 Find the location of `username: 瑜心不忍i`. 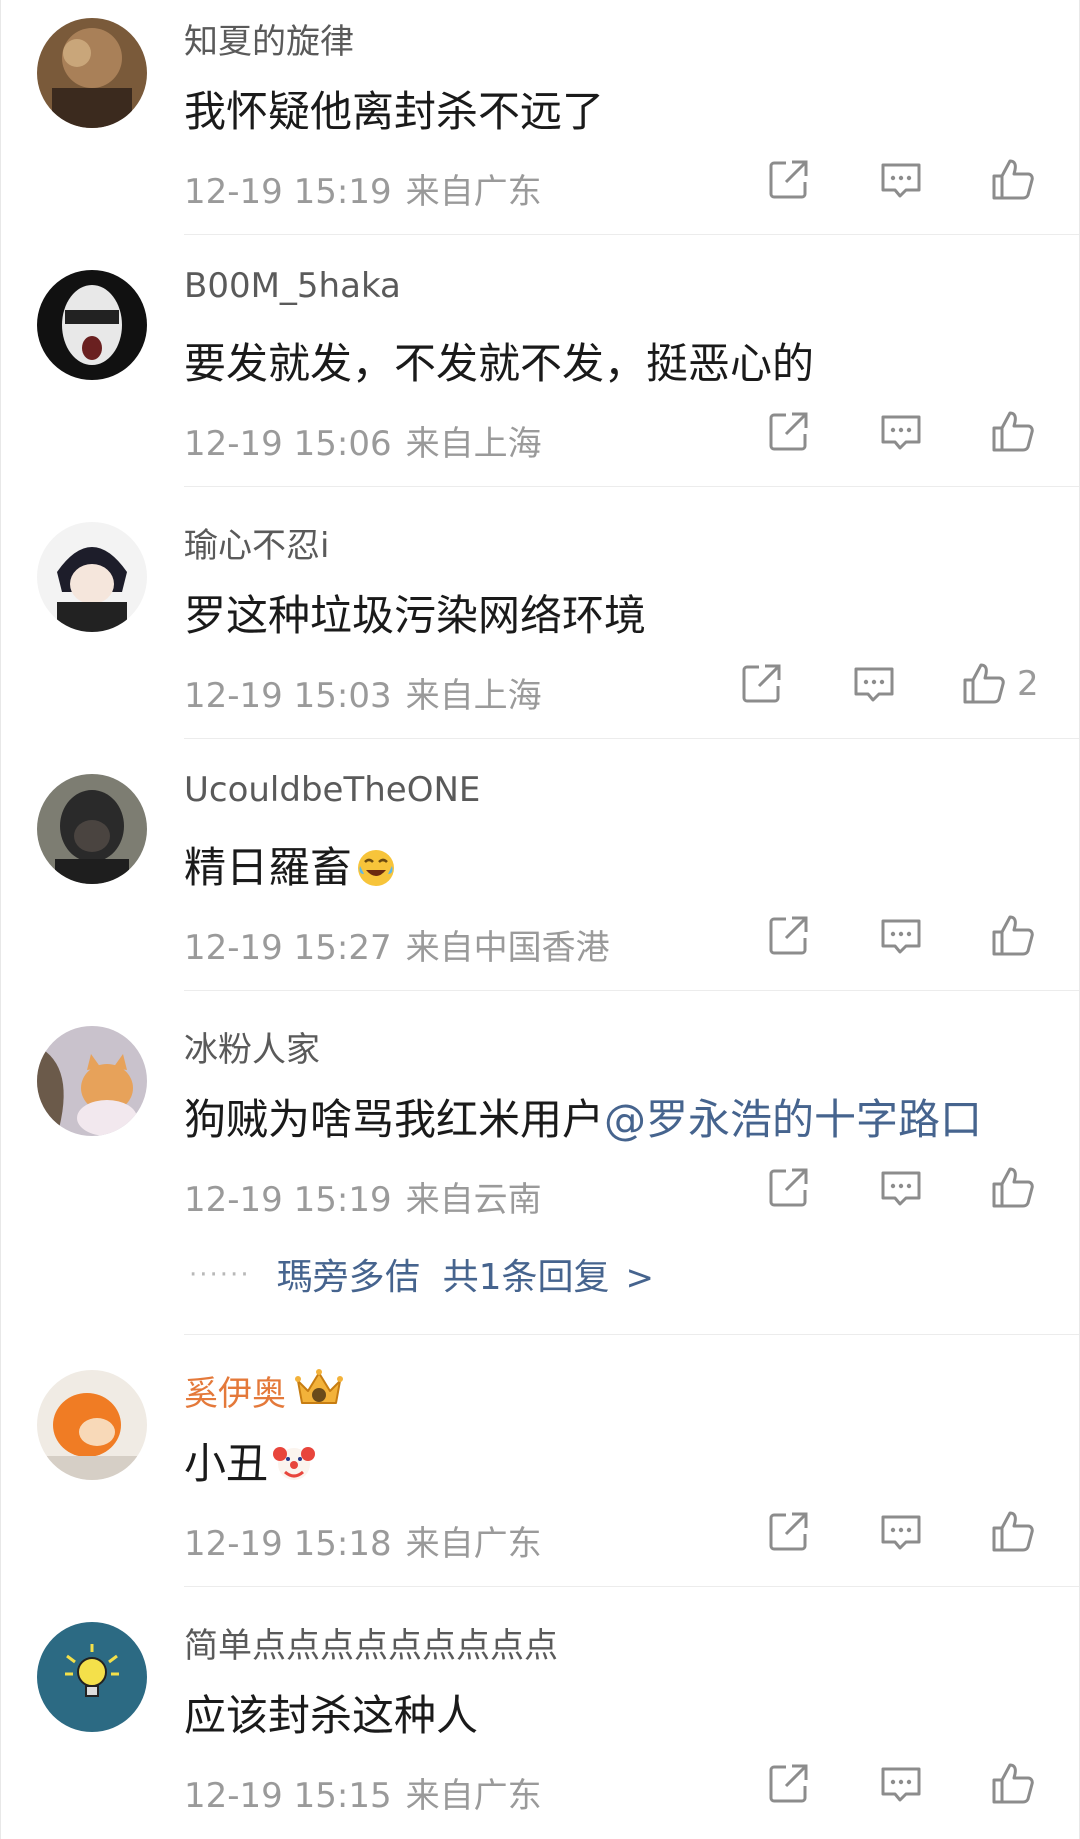

username: 瑜心不忍i is located at coordinates (256, 542).